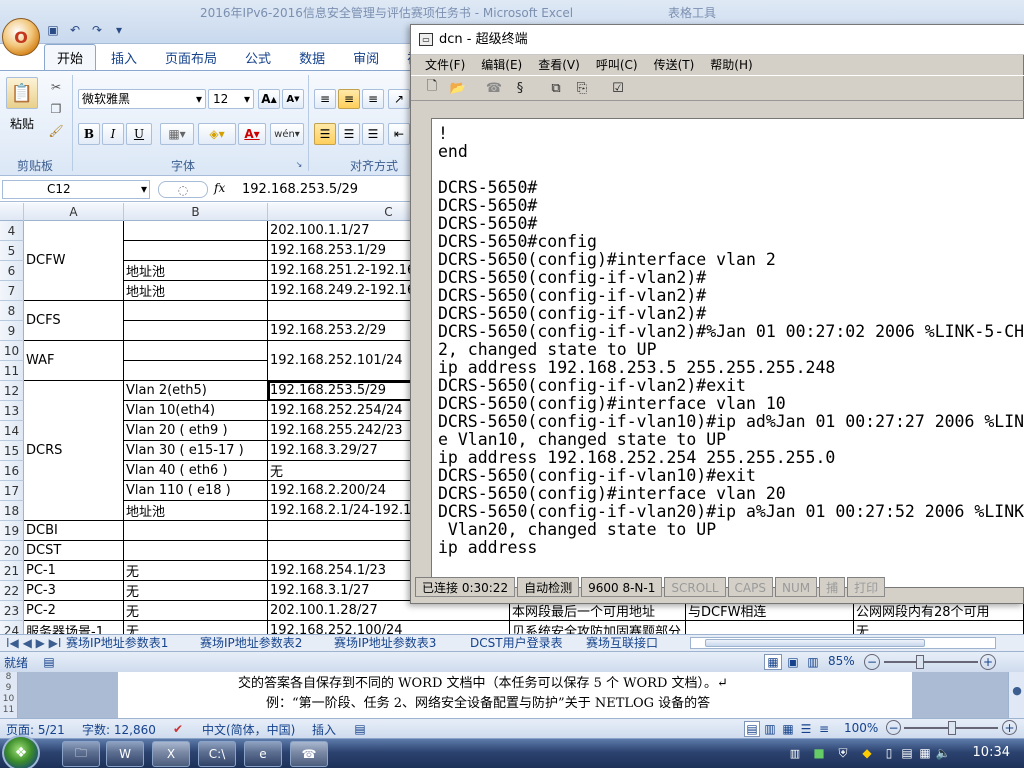 This screenshot has width=1024, height=768. What do you see at coordinates (389, 611) in the screenshot?
I see `cell-c: 202.100.1.28/27` at bounding box center [389, 611].